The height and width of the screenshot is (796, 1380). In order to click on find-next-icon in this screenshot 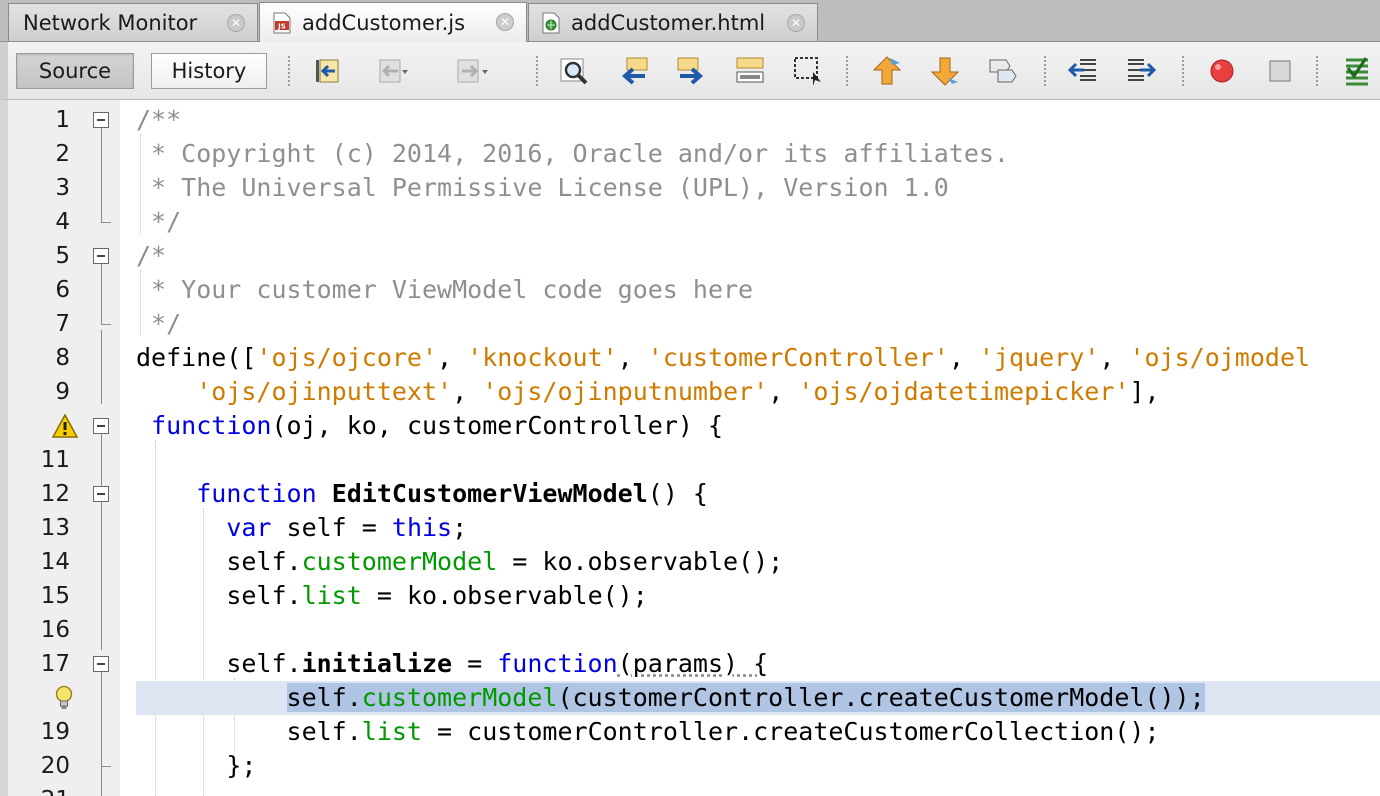, I will do `click(691, 71)`.